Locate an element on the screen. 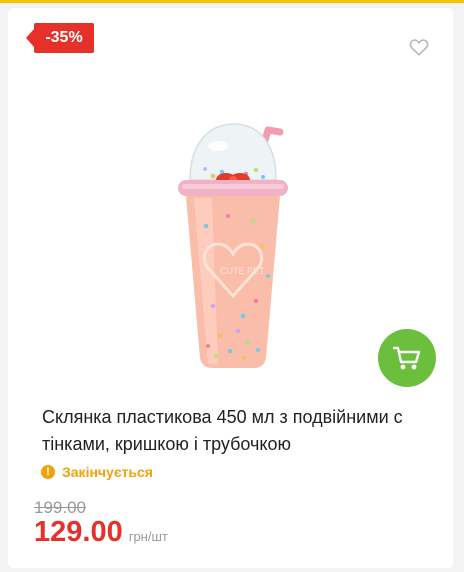 The height and width of the screenshot is (572, 464). stock-status: ! Закінчується is located at coordinates (97, 472).